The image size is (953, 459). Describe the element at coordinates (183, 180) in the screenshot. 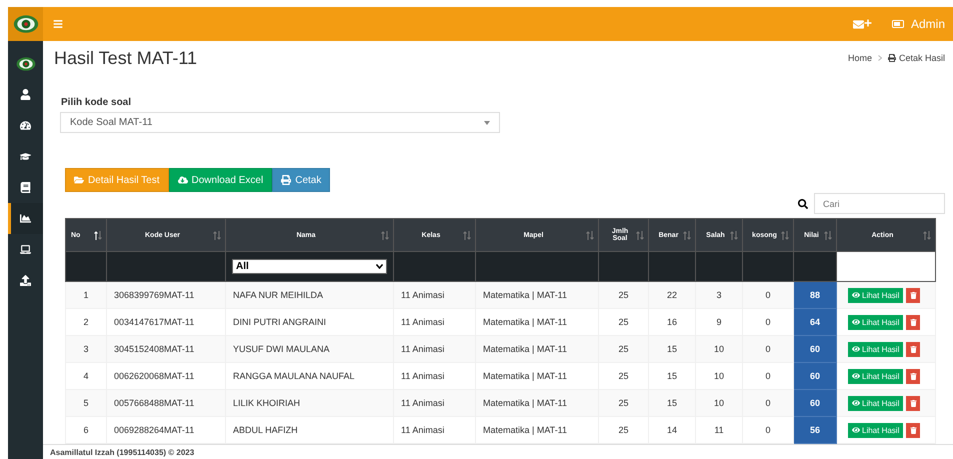

I see `cloud-download-icon` at that location.